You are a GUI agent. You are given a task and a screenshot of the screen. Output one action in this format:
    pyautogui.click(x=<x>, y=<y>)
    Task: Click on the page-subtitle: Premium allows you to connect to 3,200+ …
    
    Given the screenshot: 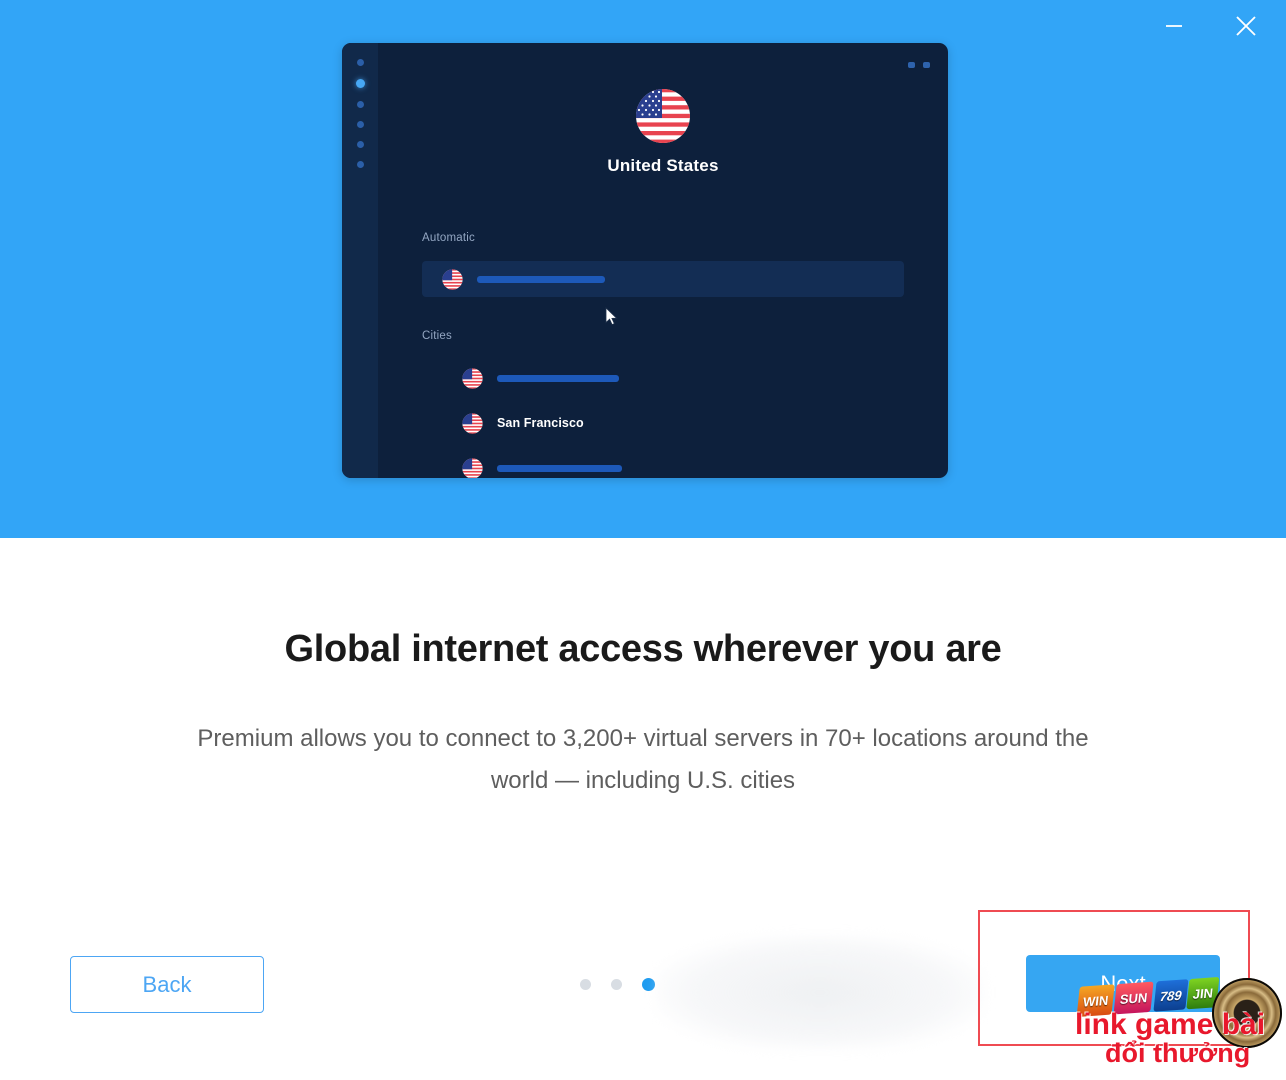 What is the action you would take?
    pyautogui.click(x=643, y=759)
    